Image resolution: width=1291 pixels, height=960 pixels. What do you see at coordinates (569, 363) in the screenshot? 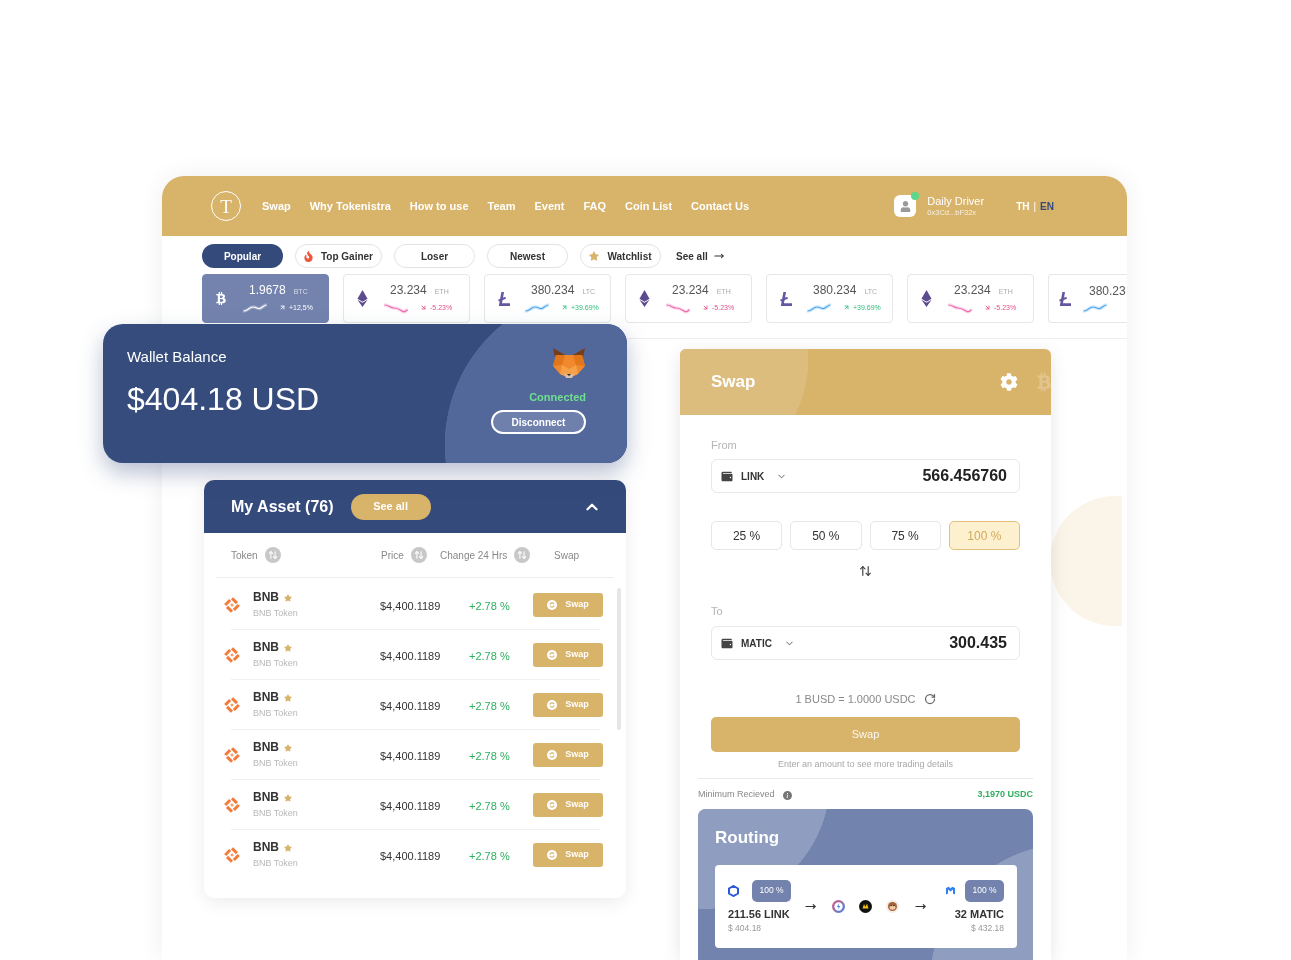
I see `fox-icon` at bounding box center [569, 363].